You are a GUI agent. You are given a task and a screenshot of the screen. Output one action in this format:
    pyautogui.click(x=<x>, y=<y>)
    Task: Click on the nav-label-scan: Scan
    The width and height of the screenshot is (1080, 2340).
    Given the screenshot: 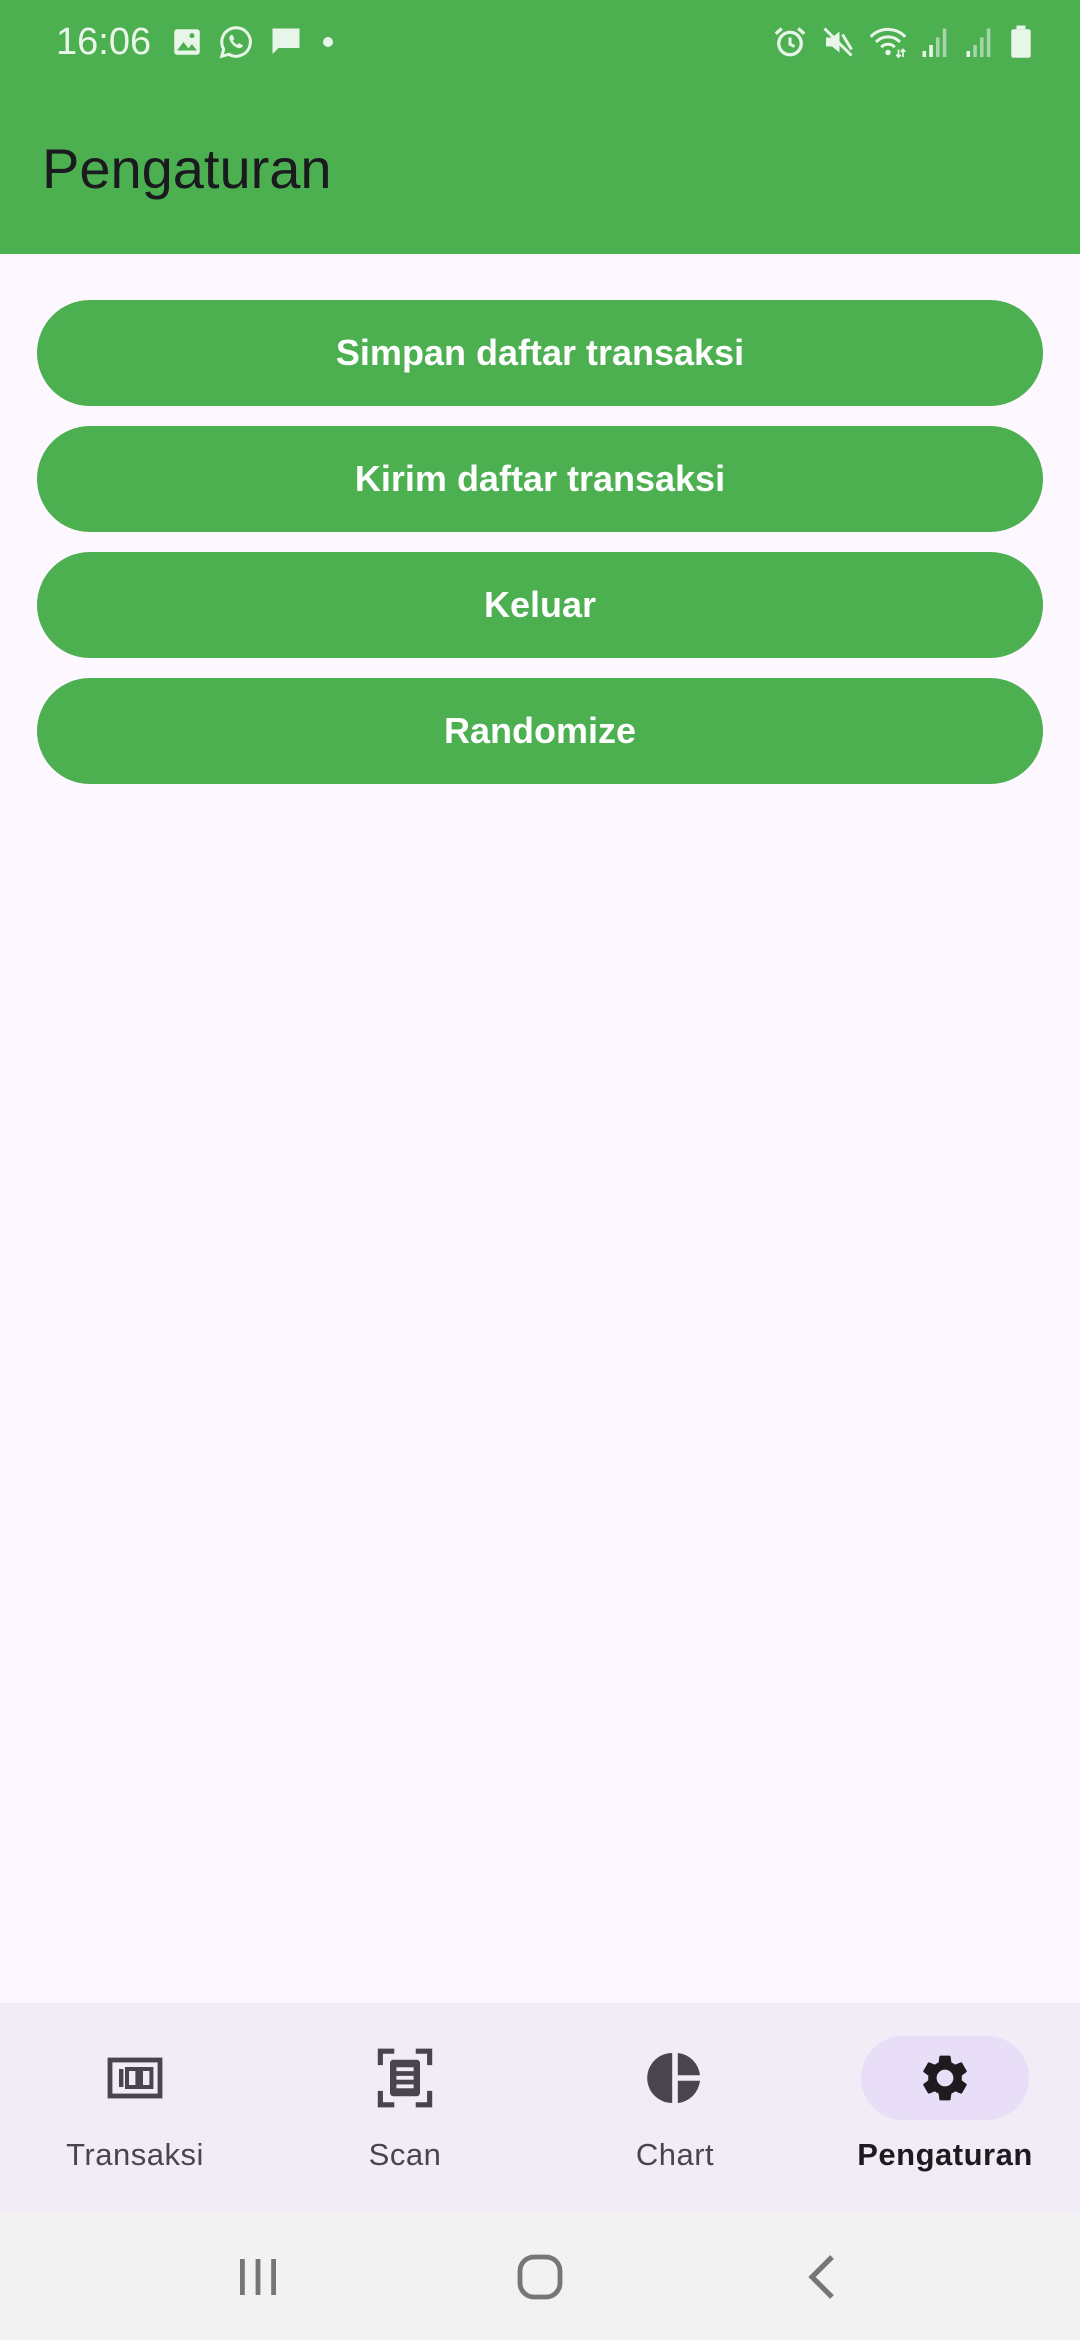 What is the action you would take?
    pyautogui.click(x=405, y=2154)
    